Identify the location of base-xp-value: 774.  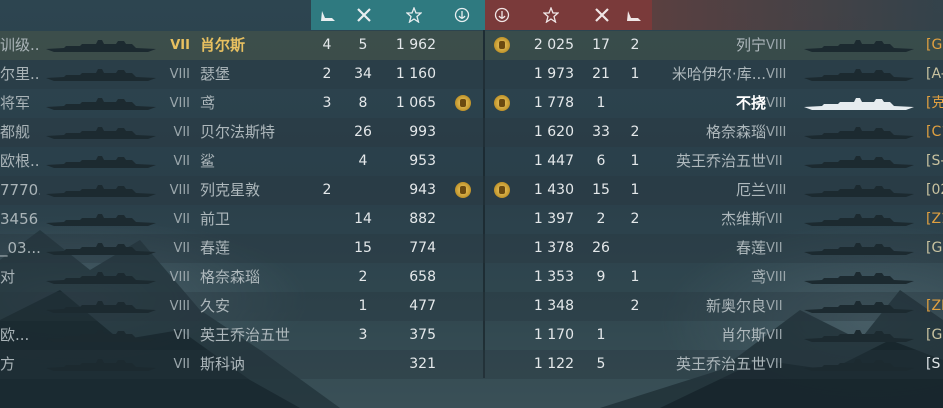
(422, 248).